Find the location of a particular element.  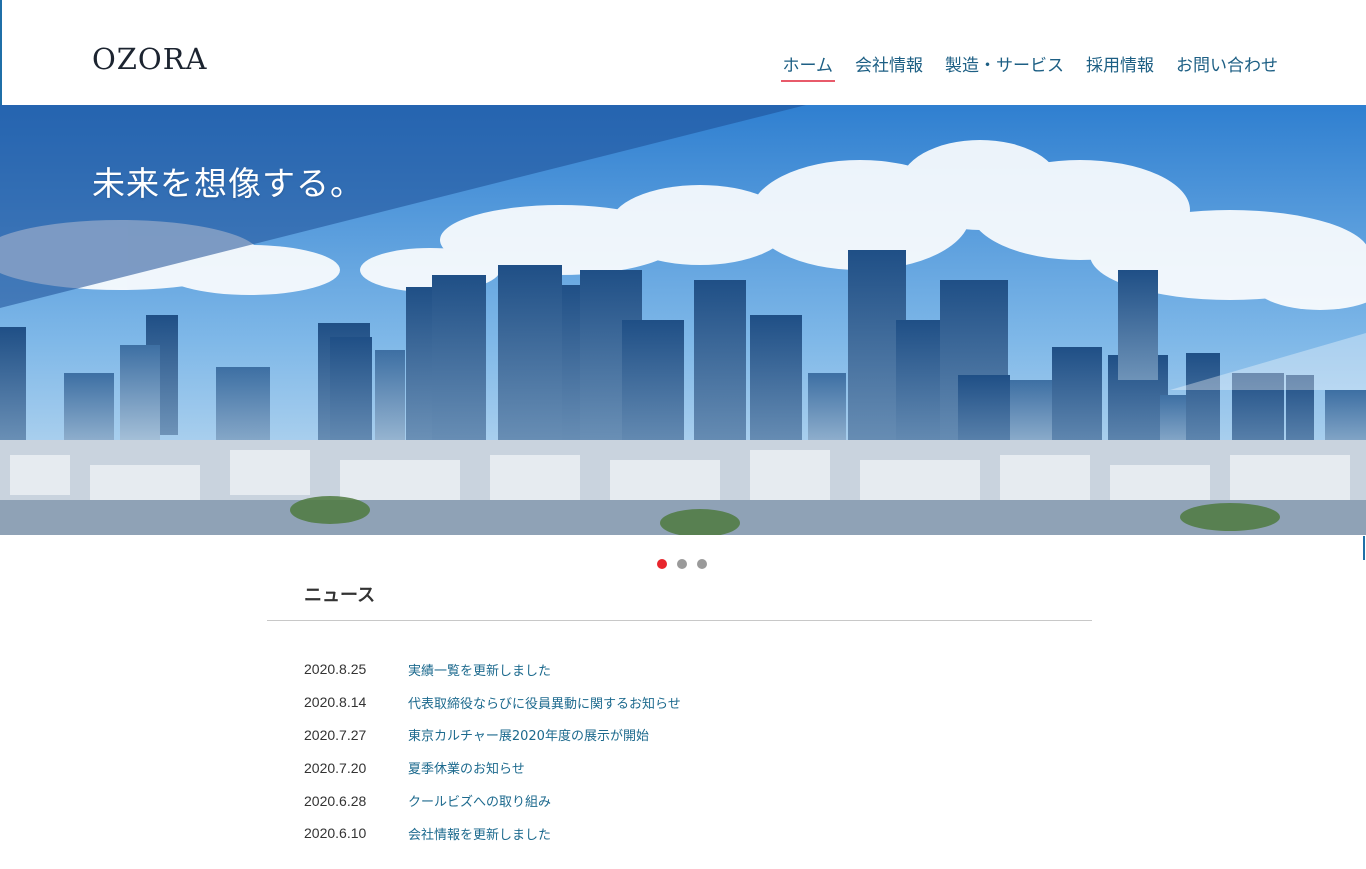

news-date: 2020.6.10 is located at coordinates (335, 833).